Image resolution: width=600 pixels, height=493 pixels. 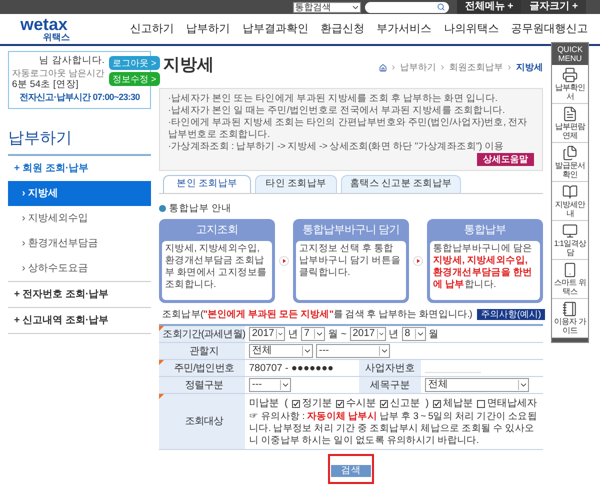 What do you see at coordinates (570, 162) in the screenshot?
I see `quick-menu-item: 발급문서확인` at bounding box center [570, 162].